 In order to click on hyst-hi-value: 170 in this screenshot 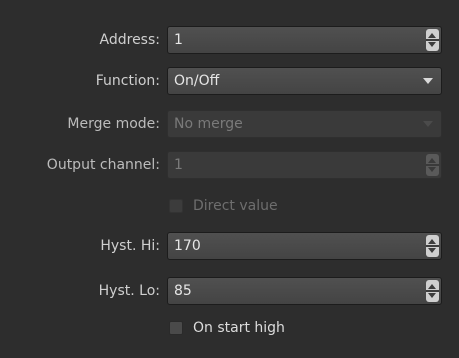, I will do `click(187, 246)`.